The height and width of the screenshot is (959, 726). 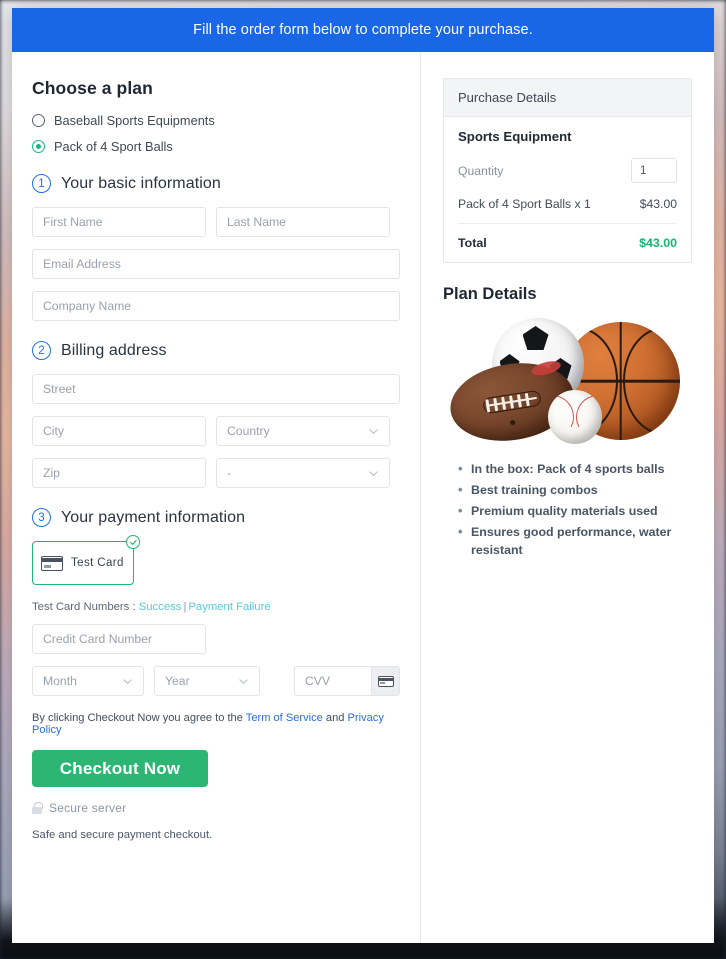 I want to click on step-payment-information: 3 Your payment information, so click(x=216, y=517).